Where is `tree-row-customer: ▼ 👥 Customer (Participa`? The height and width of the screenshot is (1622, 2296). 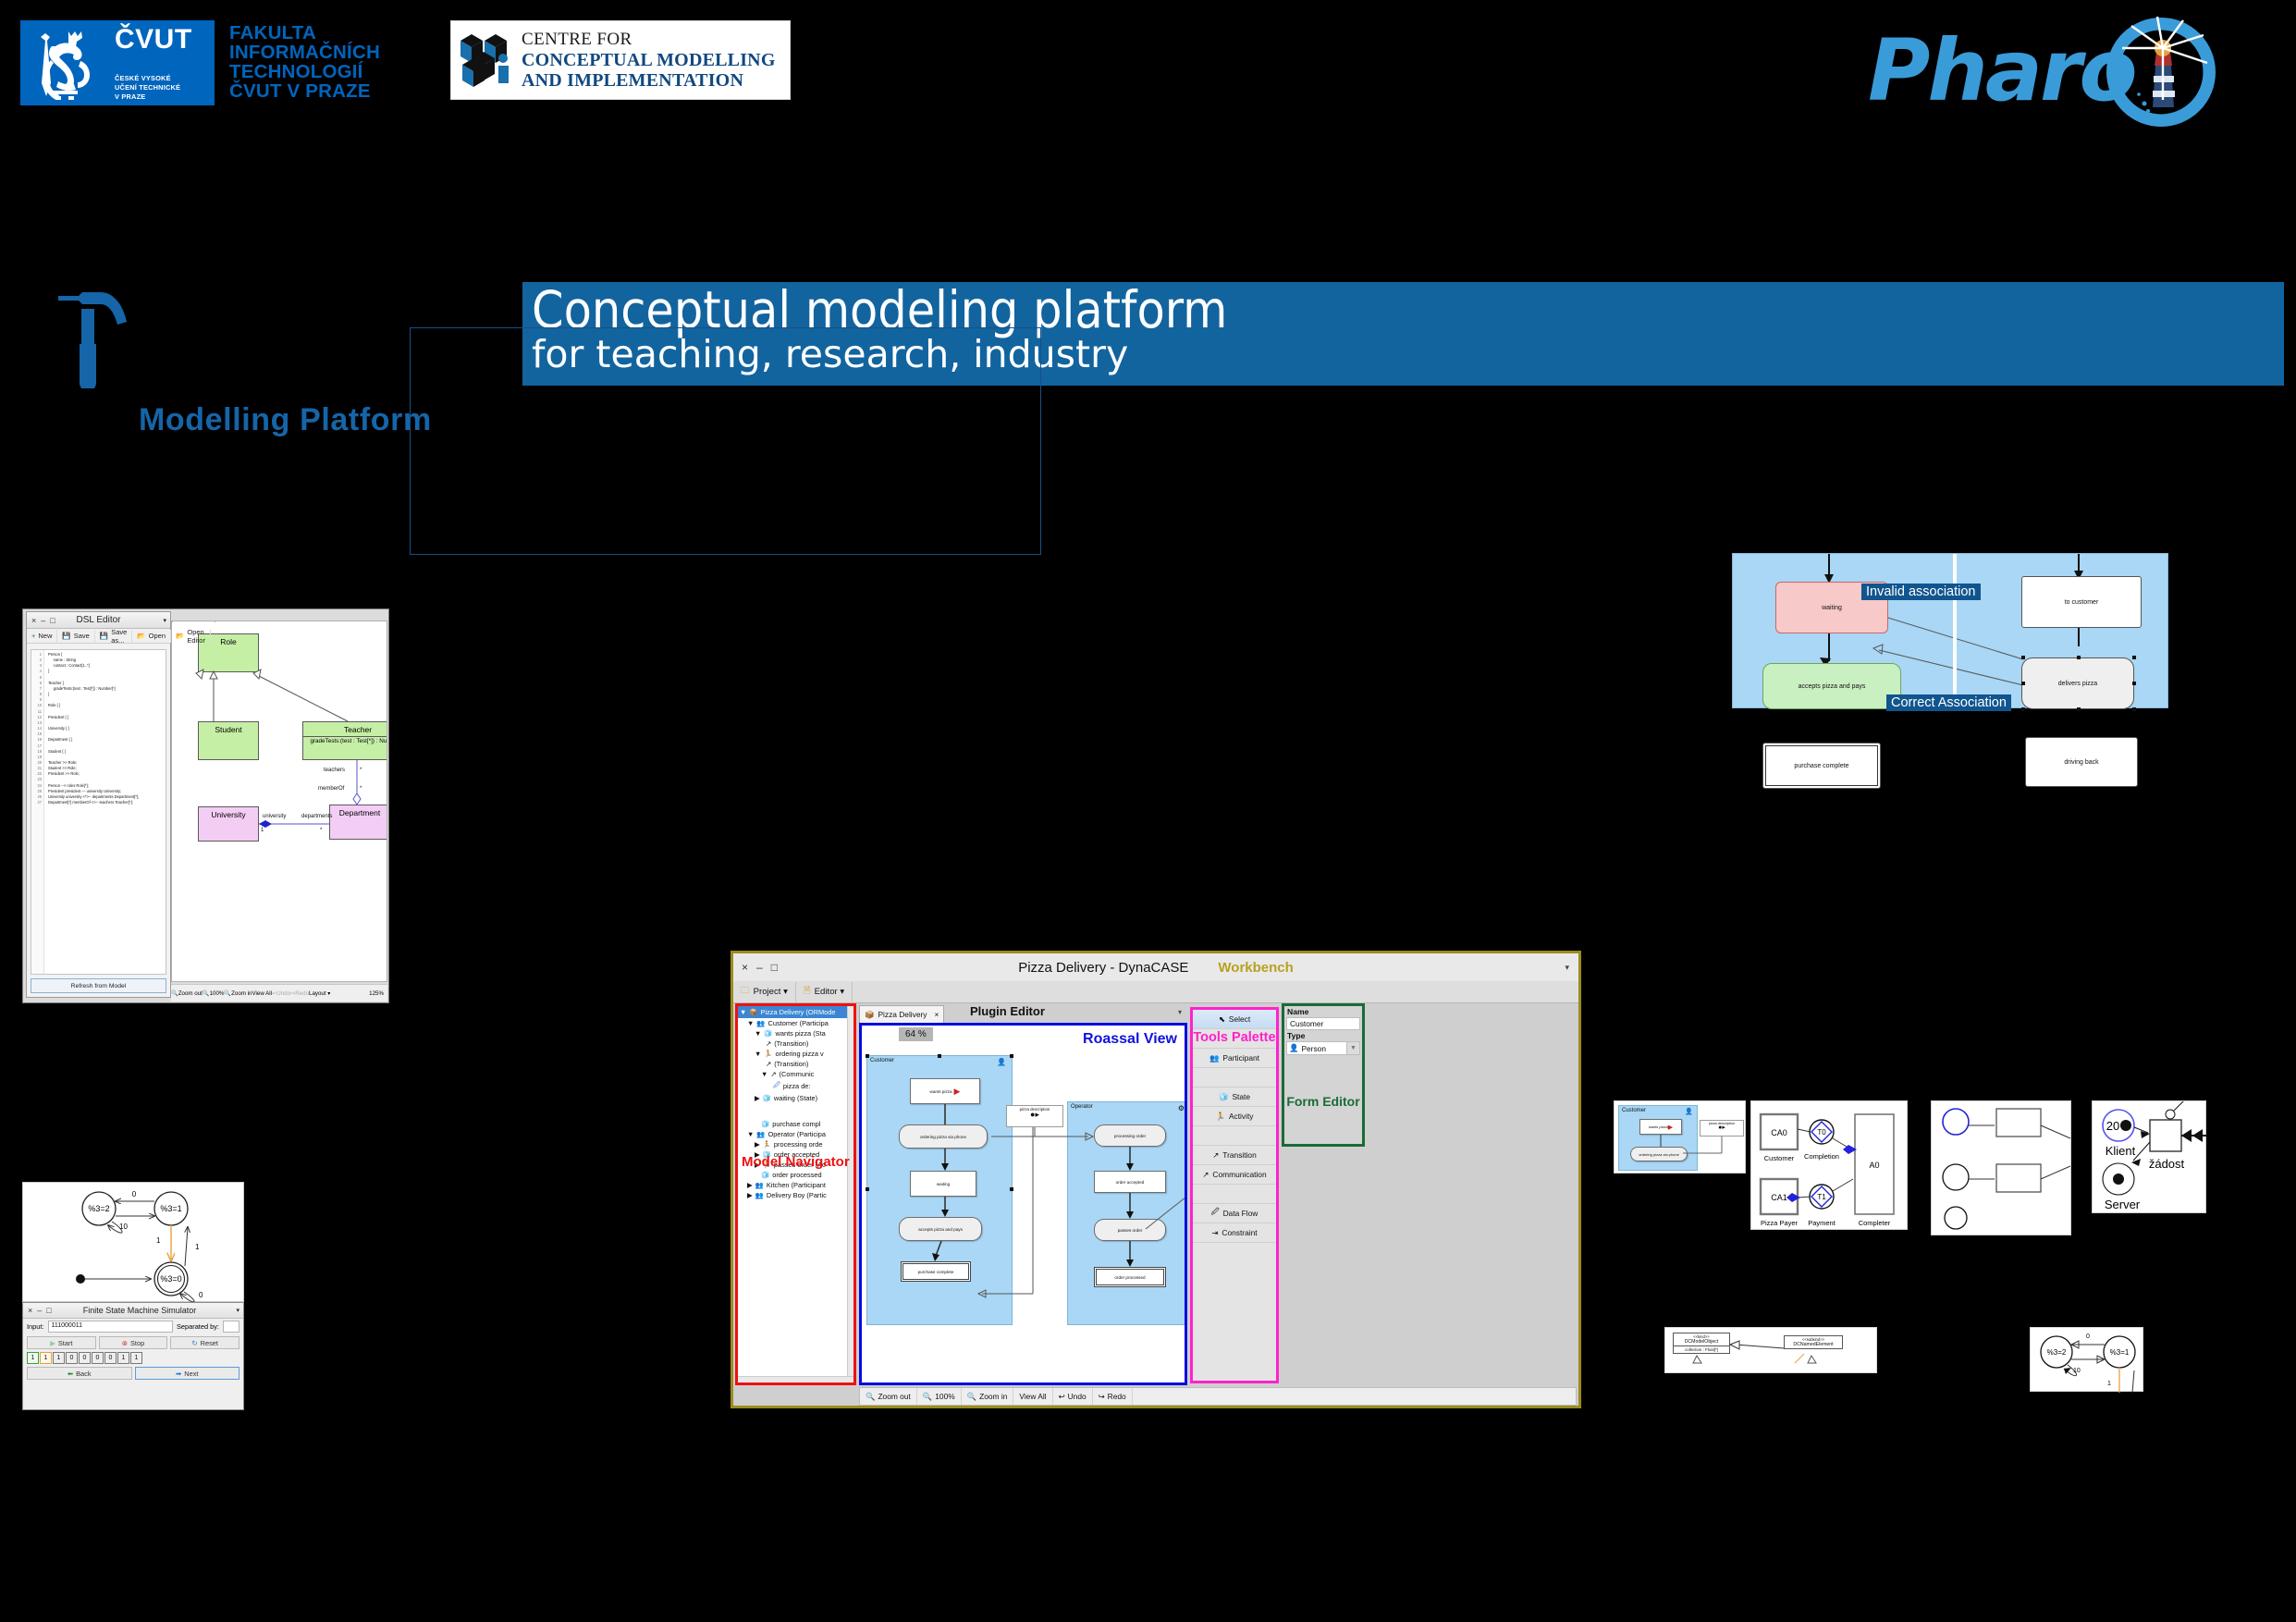
tree-row-customer: ▼ 👥 Customer (Participa is located at coordinates (795, 1023).